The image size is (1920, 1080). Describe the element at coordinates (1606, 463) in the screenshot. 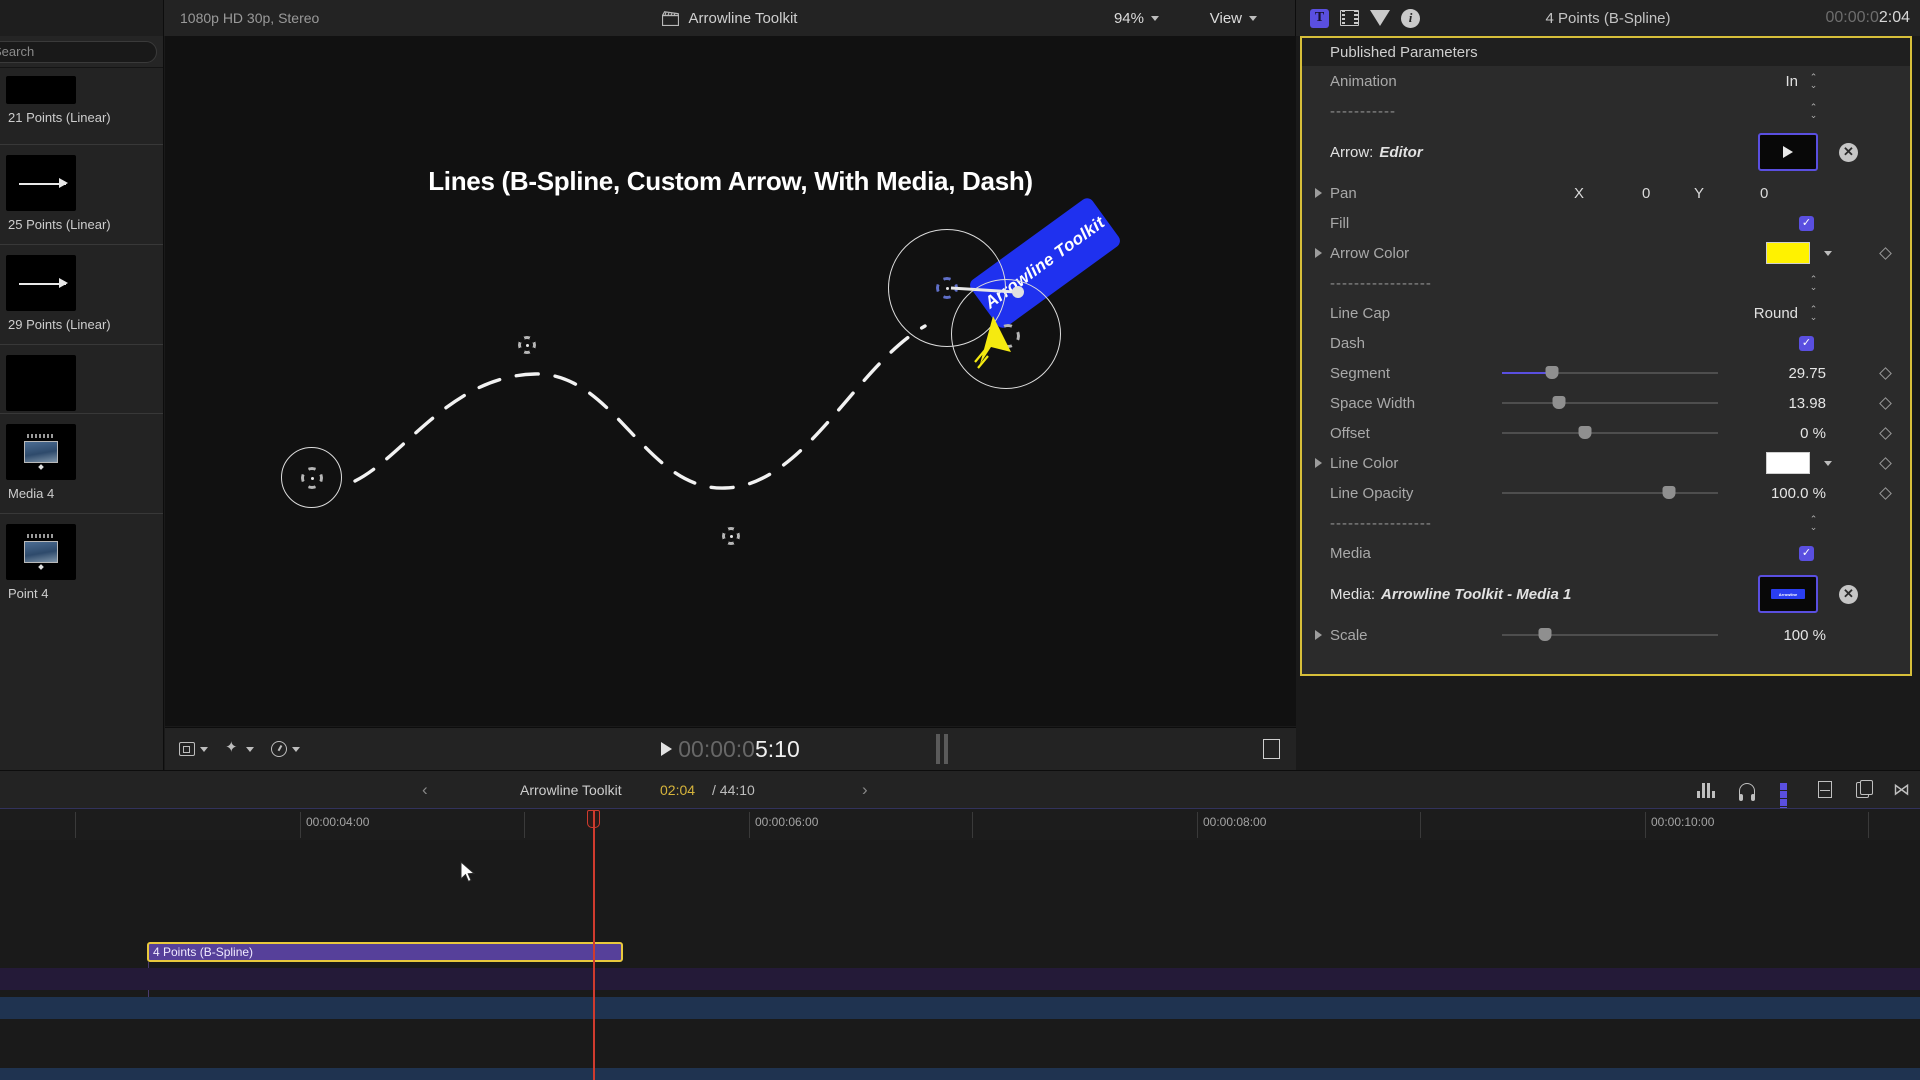

I see `param-row-line-color: Line Color` at that location.